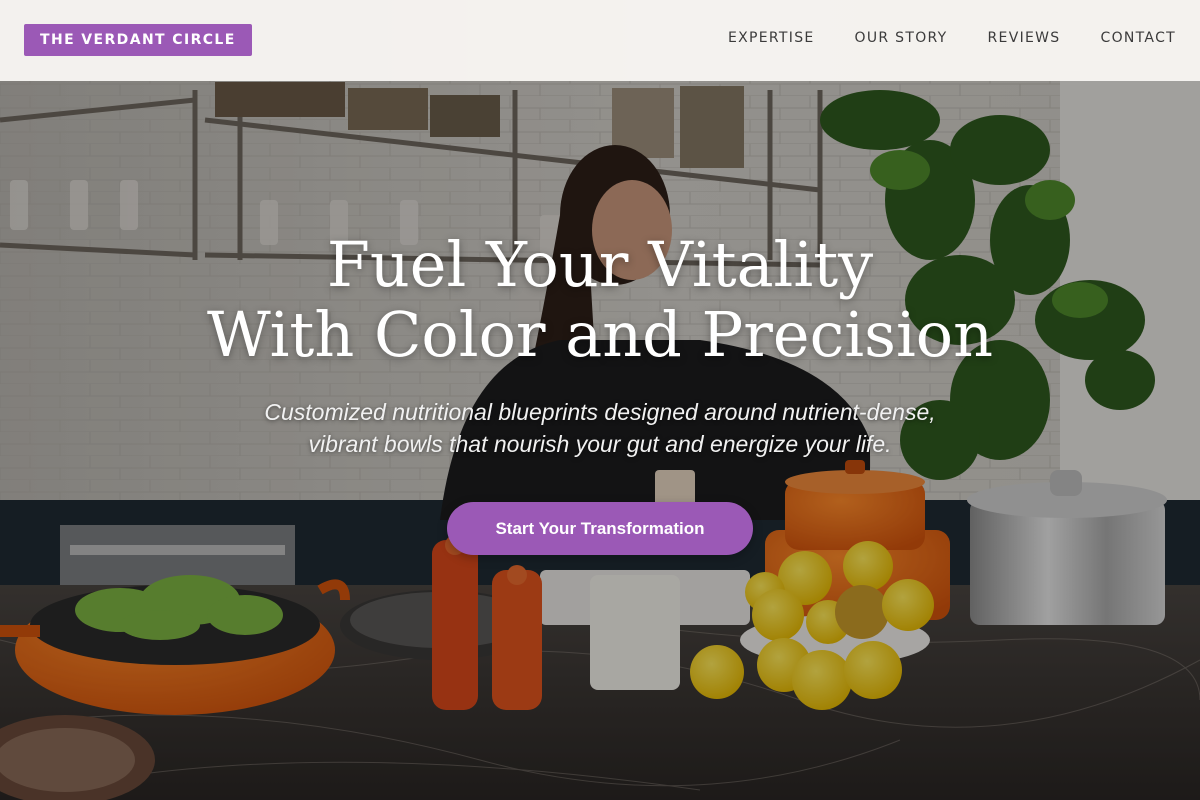  Describe the element at coordinates (771, 38) in the screenshot. I see `nav-link-expertise: EXPERTISE` at that location.